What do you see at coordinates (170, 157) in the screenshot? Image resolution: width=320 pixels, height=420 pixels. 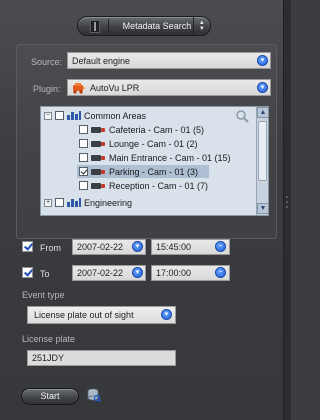 I see `tree-item-label: Main Entrance - Cam - 01 (15)` at bounding box center [170, 157].